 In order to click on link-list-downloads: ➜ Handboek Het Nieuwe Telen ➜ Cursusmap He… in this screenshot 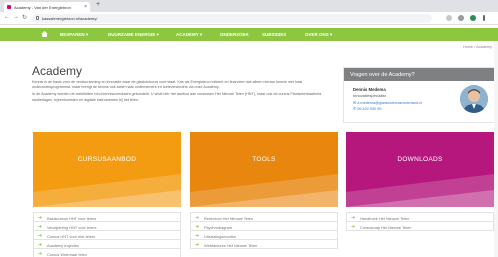, I will do `click(420, 221)`.